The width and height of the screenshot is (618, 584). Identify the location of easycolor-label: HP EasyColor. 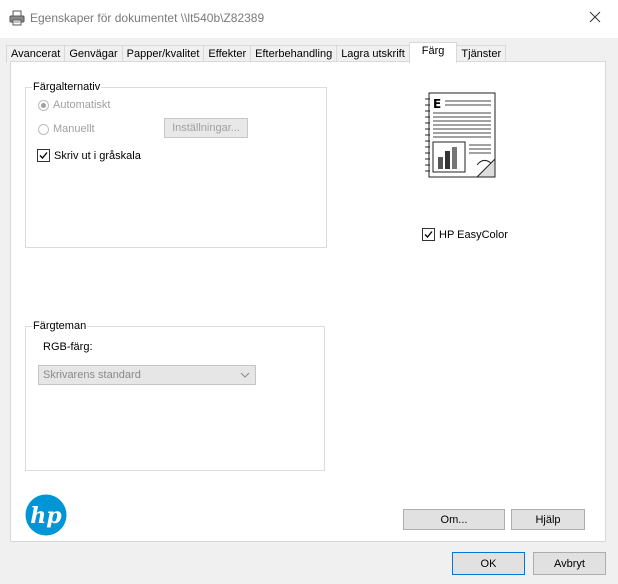
(473, 234).